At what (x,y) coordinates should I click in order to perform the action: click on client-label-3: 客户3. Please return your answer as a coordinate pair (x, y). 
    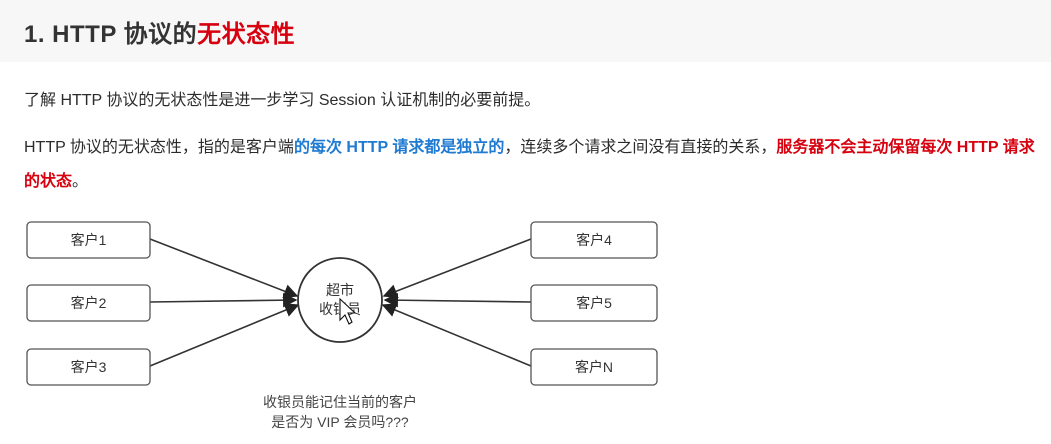
    Looking at the image, I should click on (89, 367).